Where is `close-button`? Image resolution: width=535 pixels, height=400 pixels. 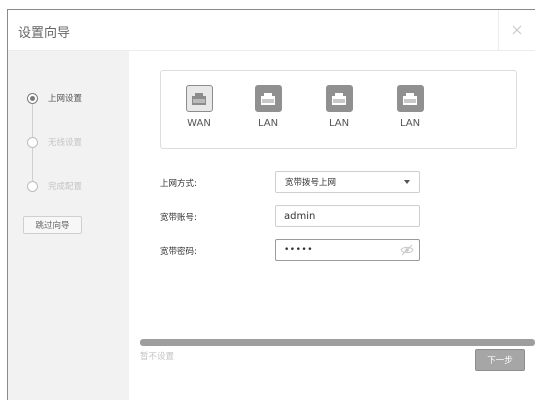
close-button is located at coordinates (516, 30).